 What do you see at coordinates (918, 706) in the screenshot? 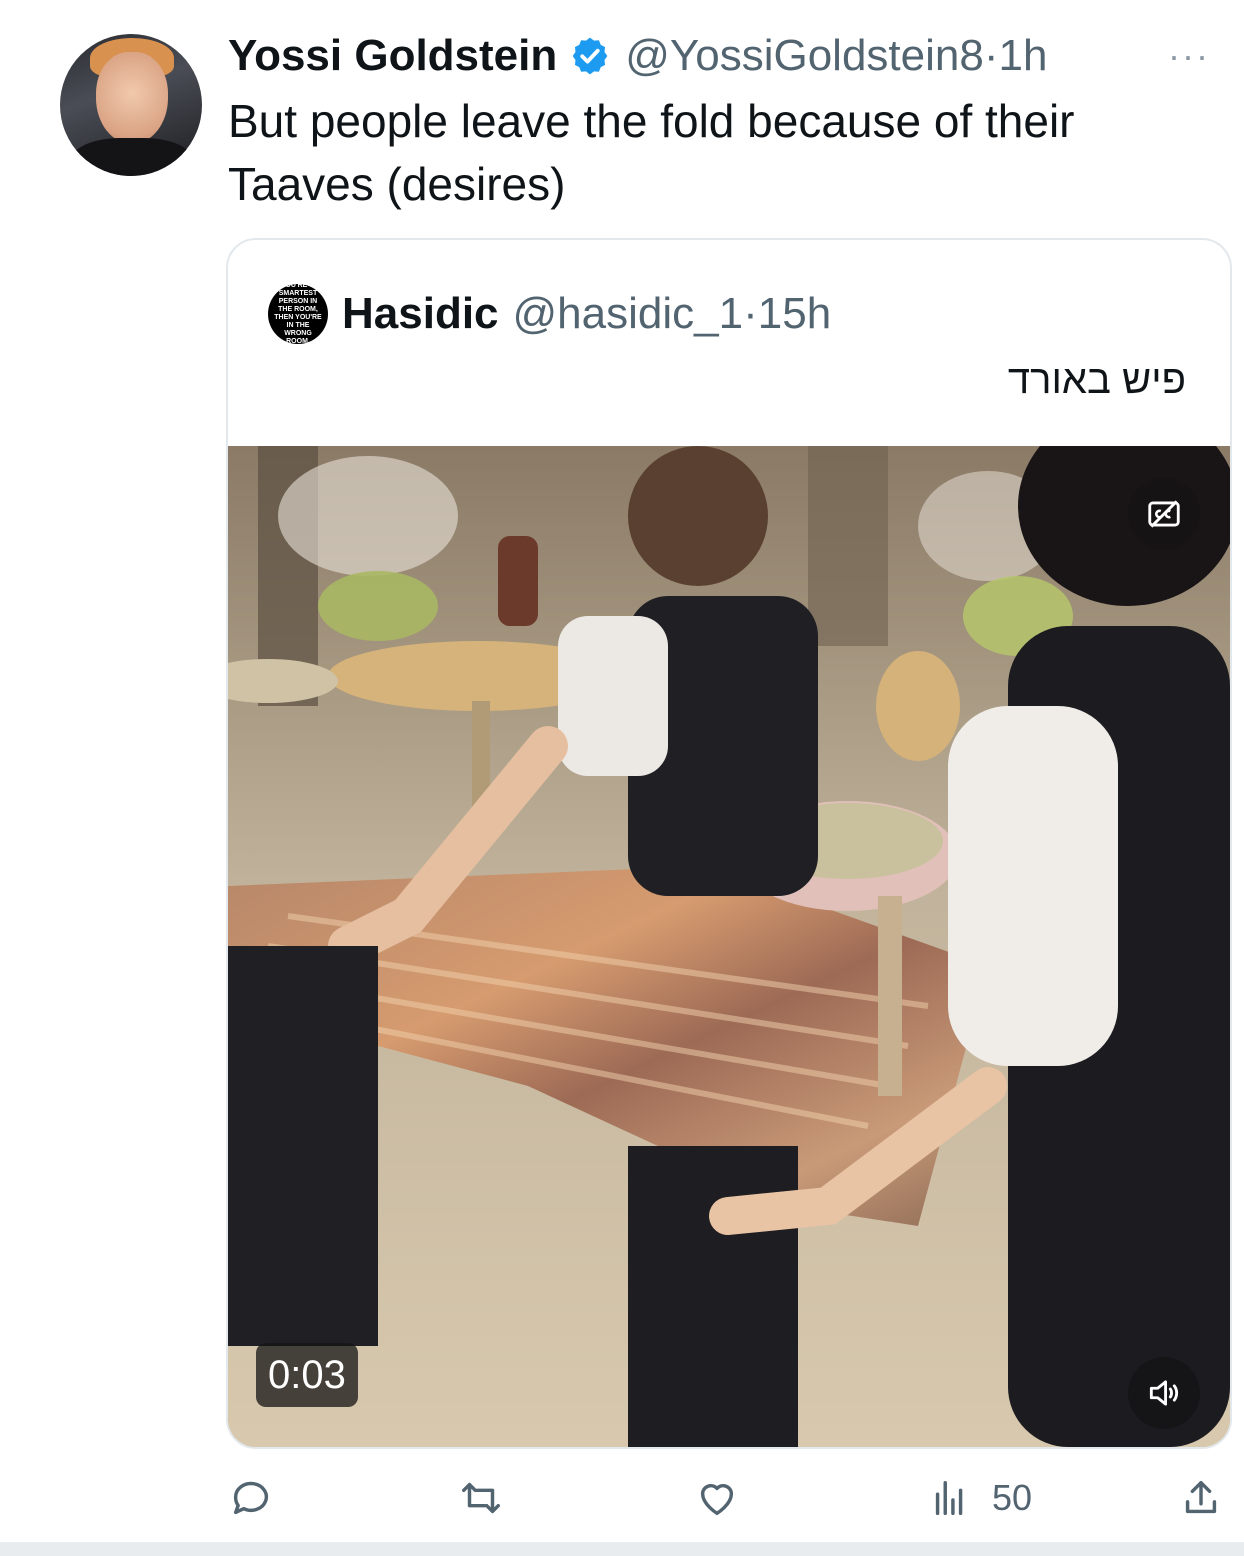
I see `chair-back` at bounding box center [918, 706].